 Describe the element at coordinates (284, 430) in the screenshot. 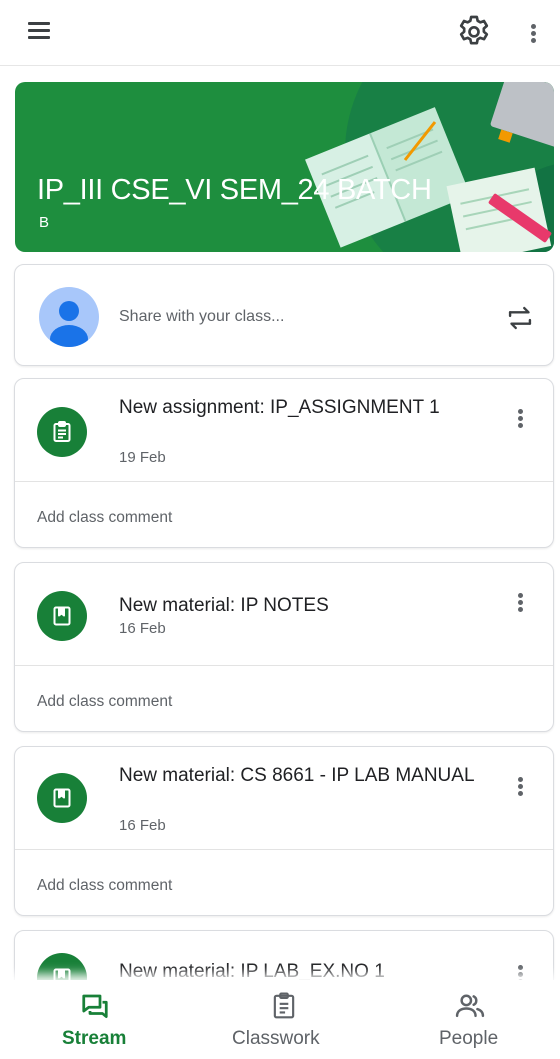

I see `post-header: New assignment: IP_ASSIGNMENT 1 19 Feb` at that location.